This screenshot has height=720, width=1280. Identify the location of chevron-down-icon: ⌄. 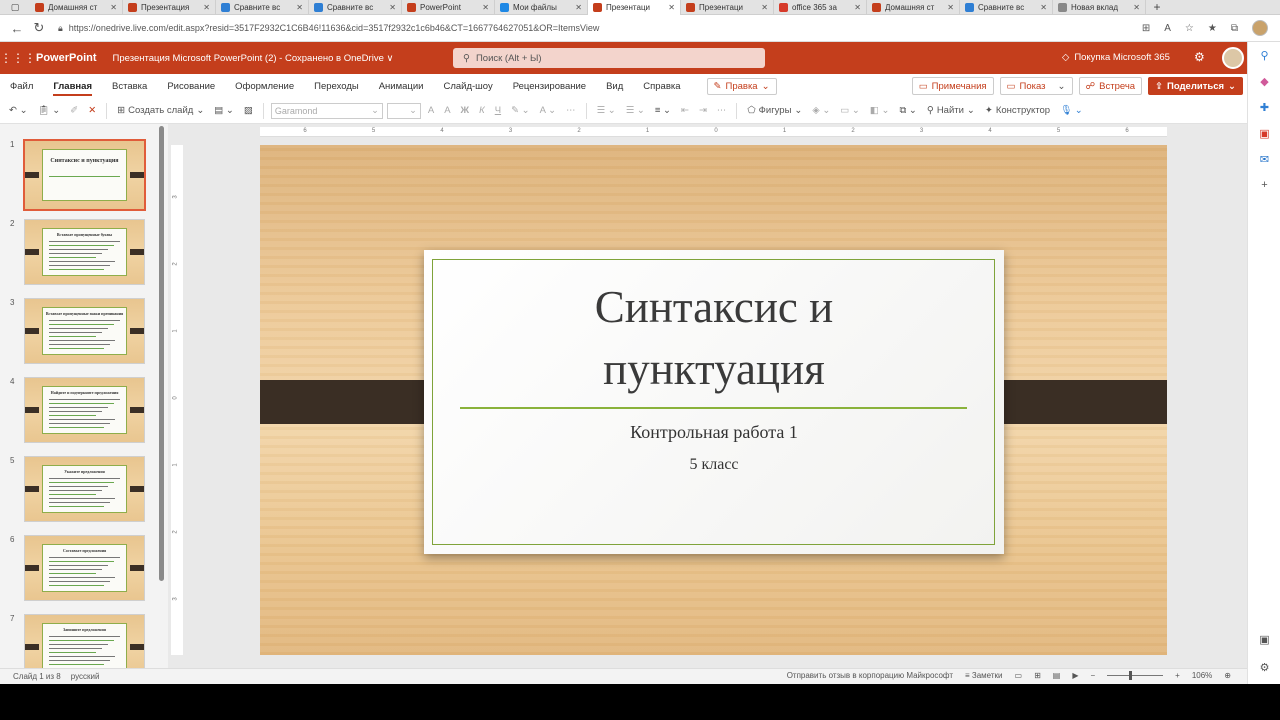
(1062, 86).